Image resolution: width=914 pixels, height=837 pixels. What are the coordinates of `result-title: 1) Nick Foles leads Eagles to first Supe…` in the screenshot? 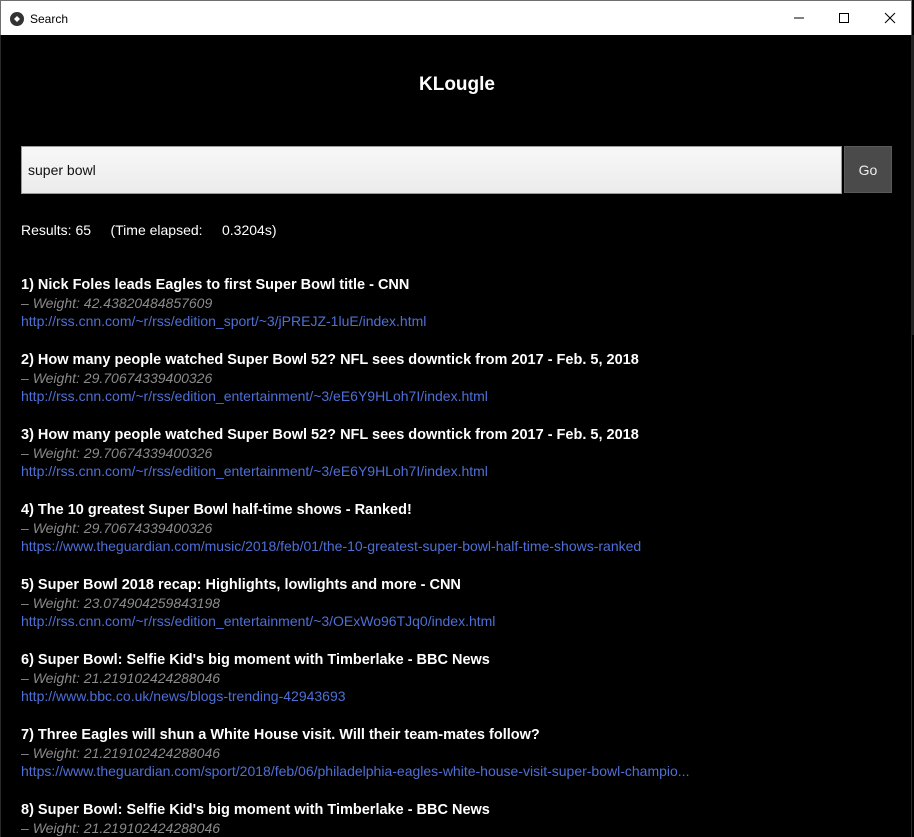 It's located at (215, 285).